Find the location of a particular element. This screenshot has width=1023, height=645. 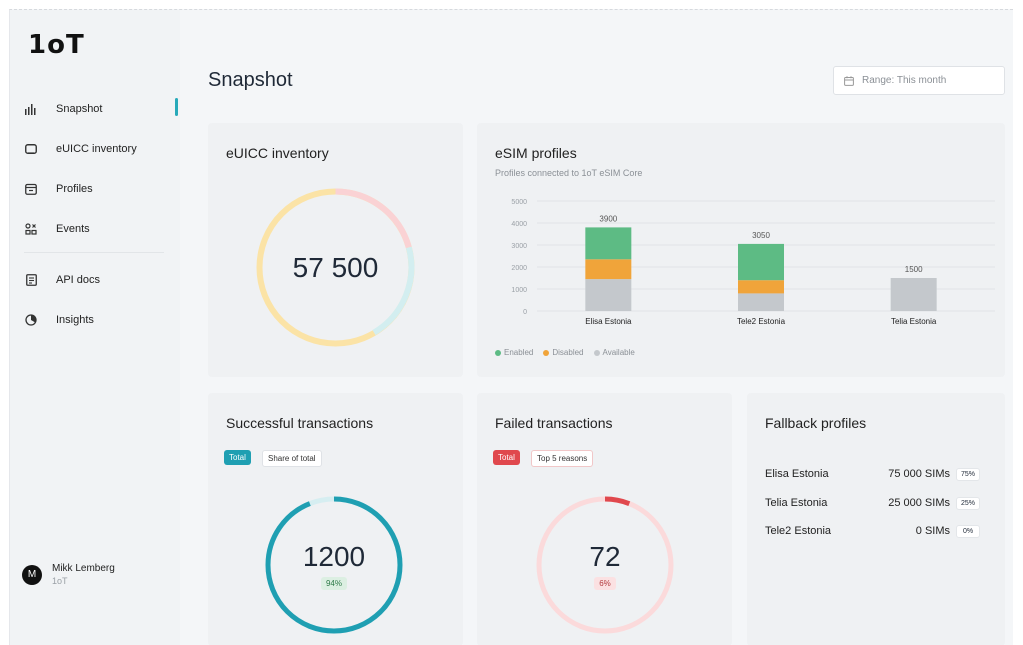

logo-text: 1oT is located at coordinates (56, 45).